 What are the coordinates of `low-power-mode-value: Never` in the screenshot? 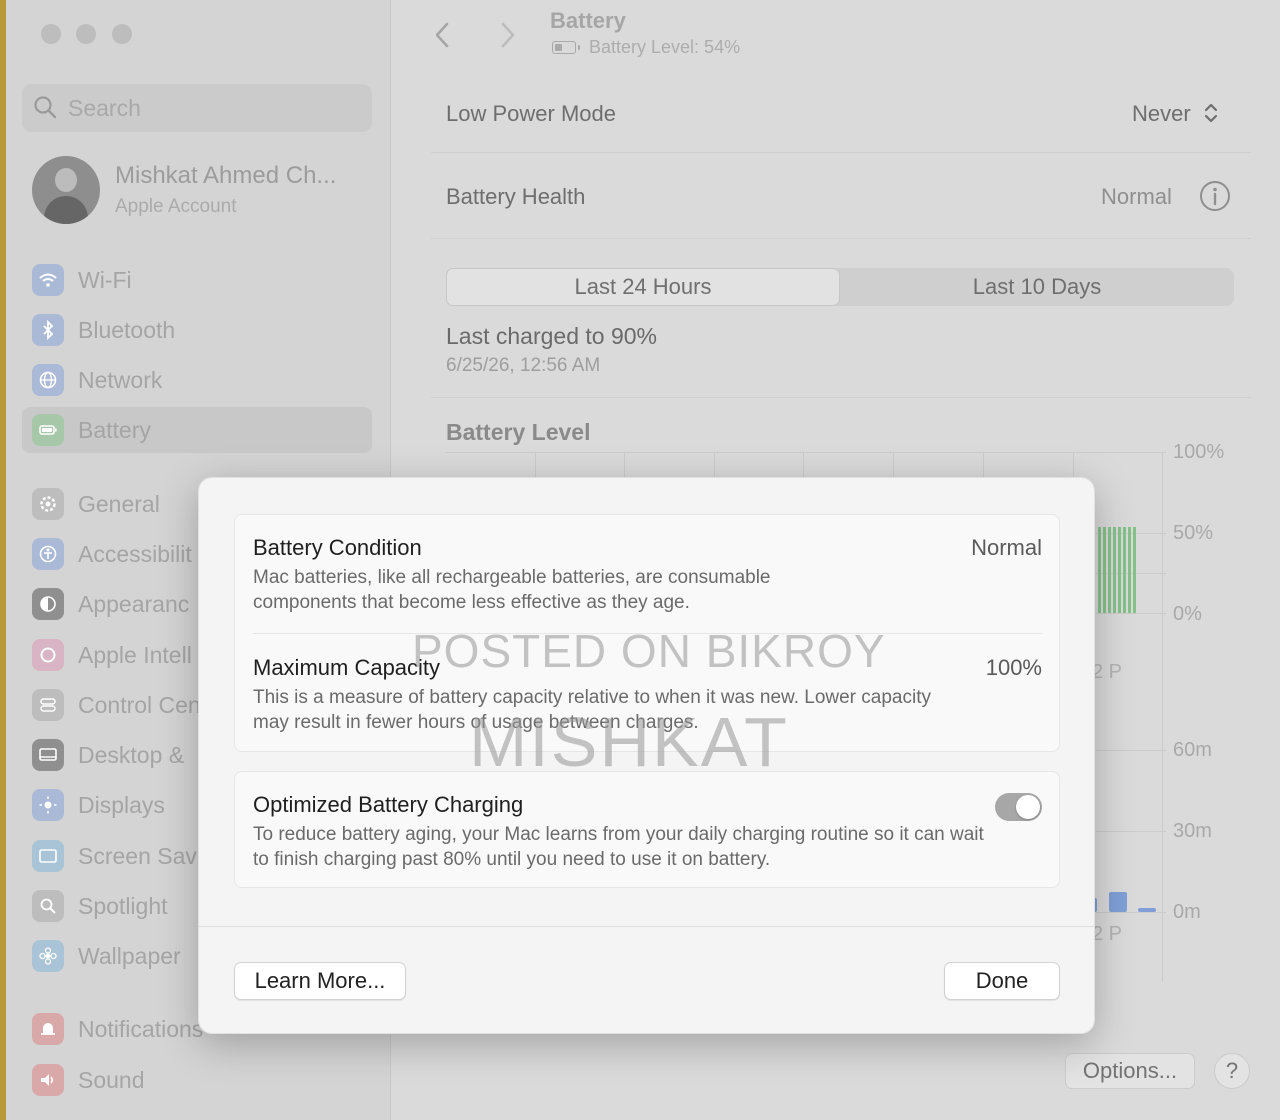 It's located at (1161, 113).